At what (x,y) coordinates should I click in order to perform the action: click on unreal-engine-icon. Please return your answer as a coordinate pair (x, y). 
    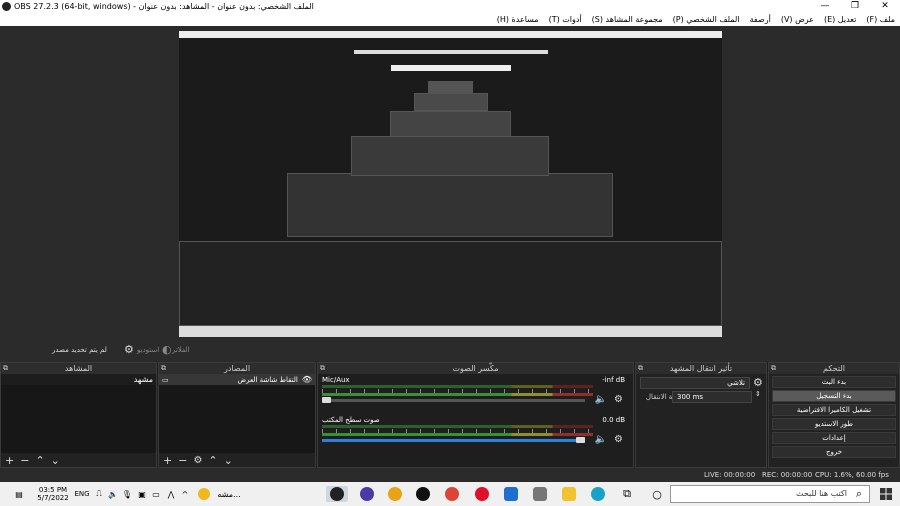
    Looking at the image, I should click on (423, 494).